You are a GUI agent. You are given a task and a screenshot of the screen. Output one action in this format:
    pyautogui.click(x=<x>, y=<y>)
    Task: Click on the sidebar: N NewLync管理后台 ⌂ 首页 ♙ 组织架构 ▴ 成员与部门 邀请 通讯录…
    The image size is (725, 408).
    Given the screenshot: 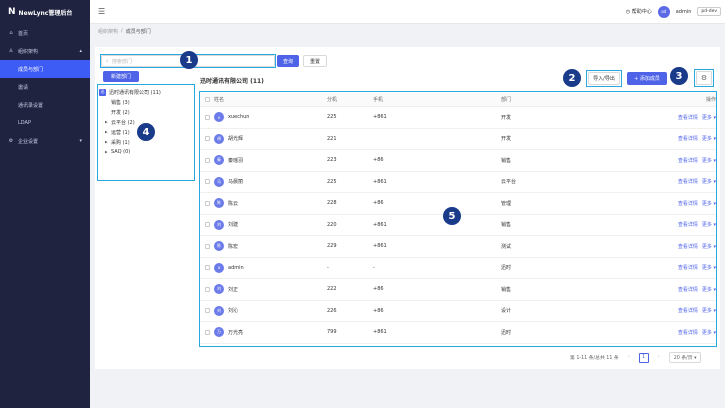 What is the action you would take?
    pyautogui.click(x=45, y=204)
    